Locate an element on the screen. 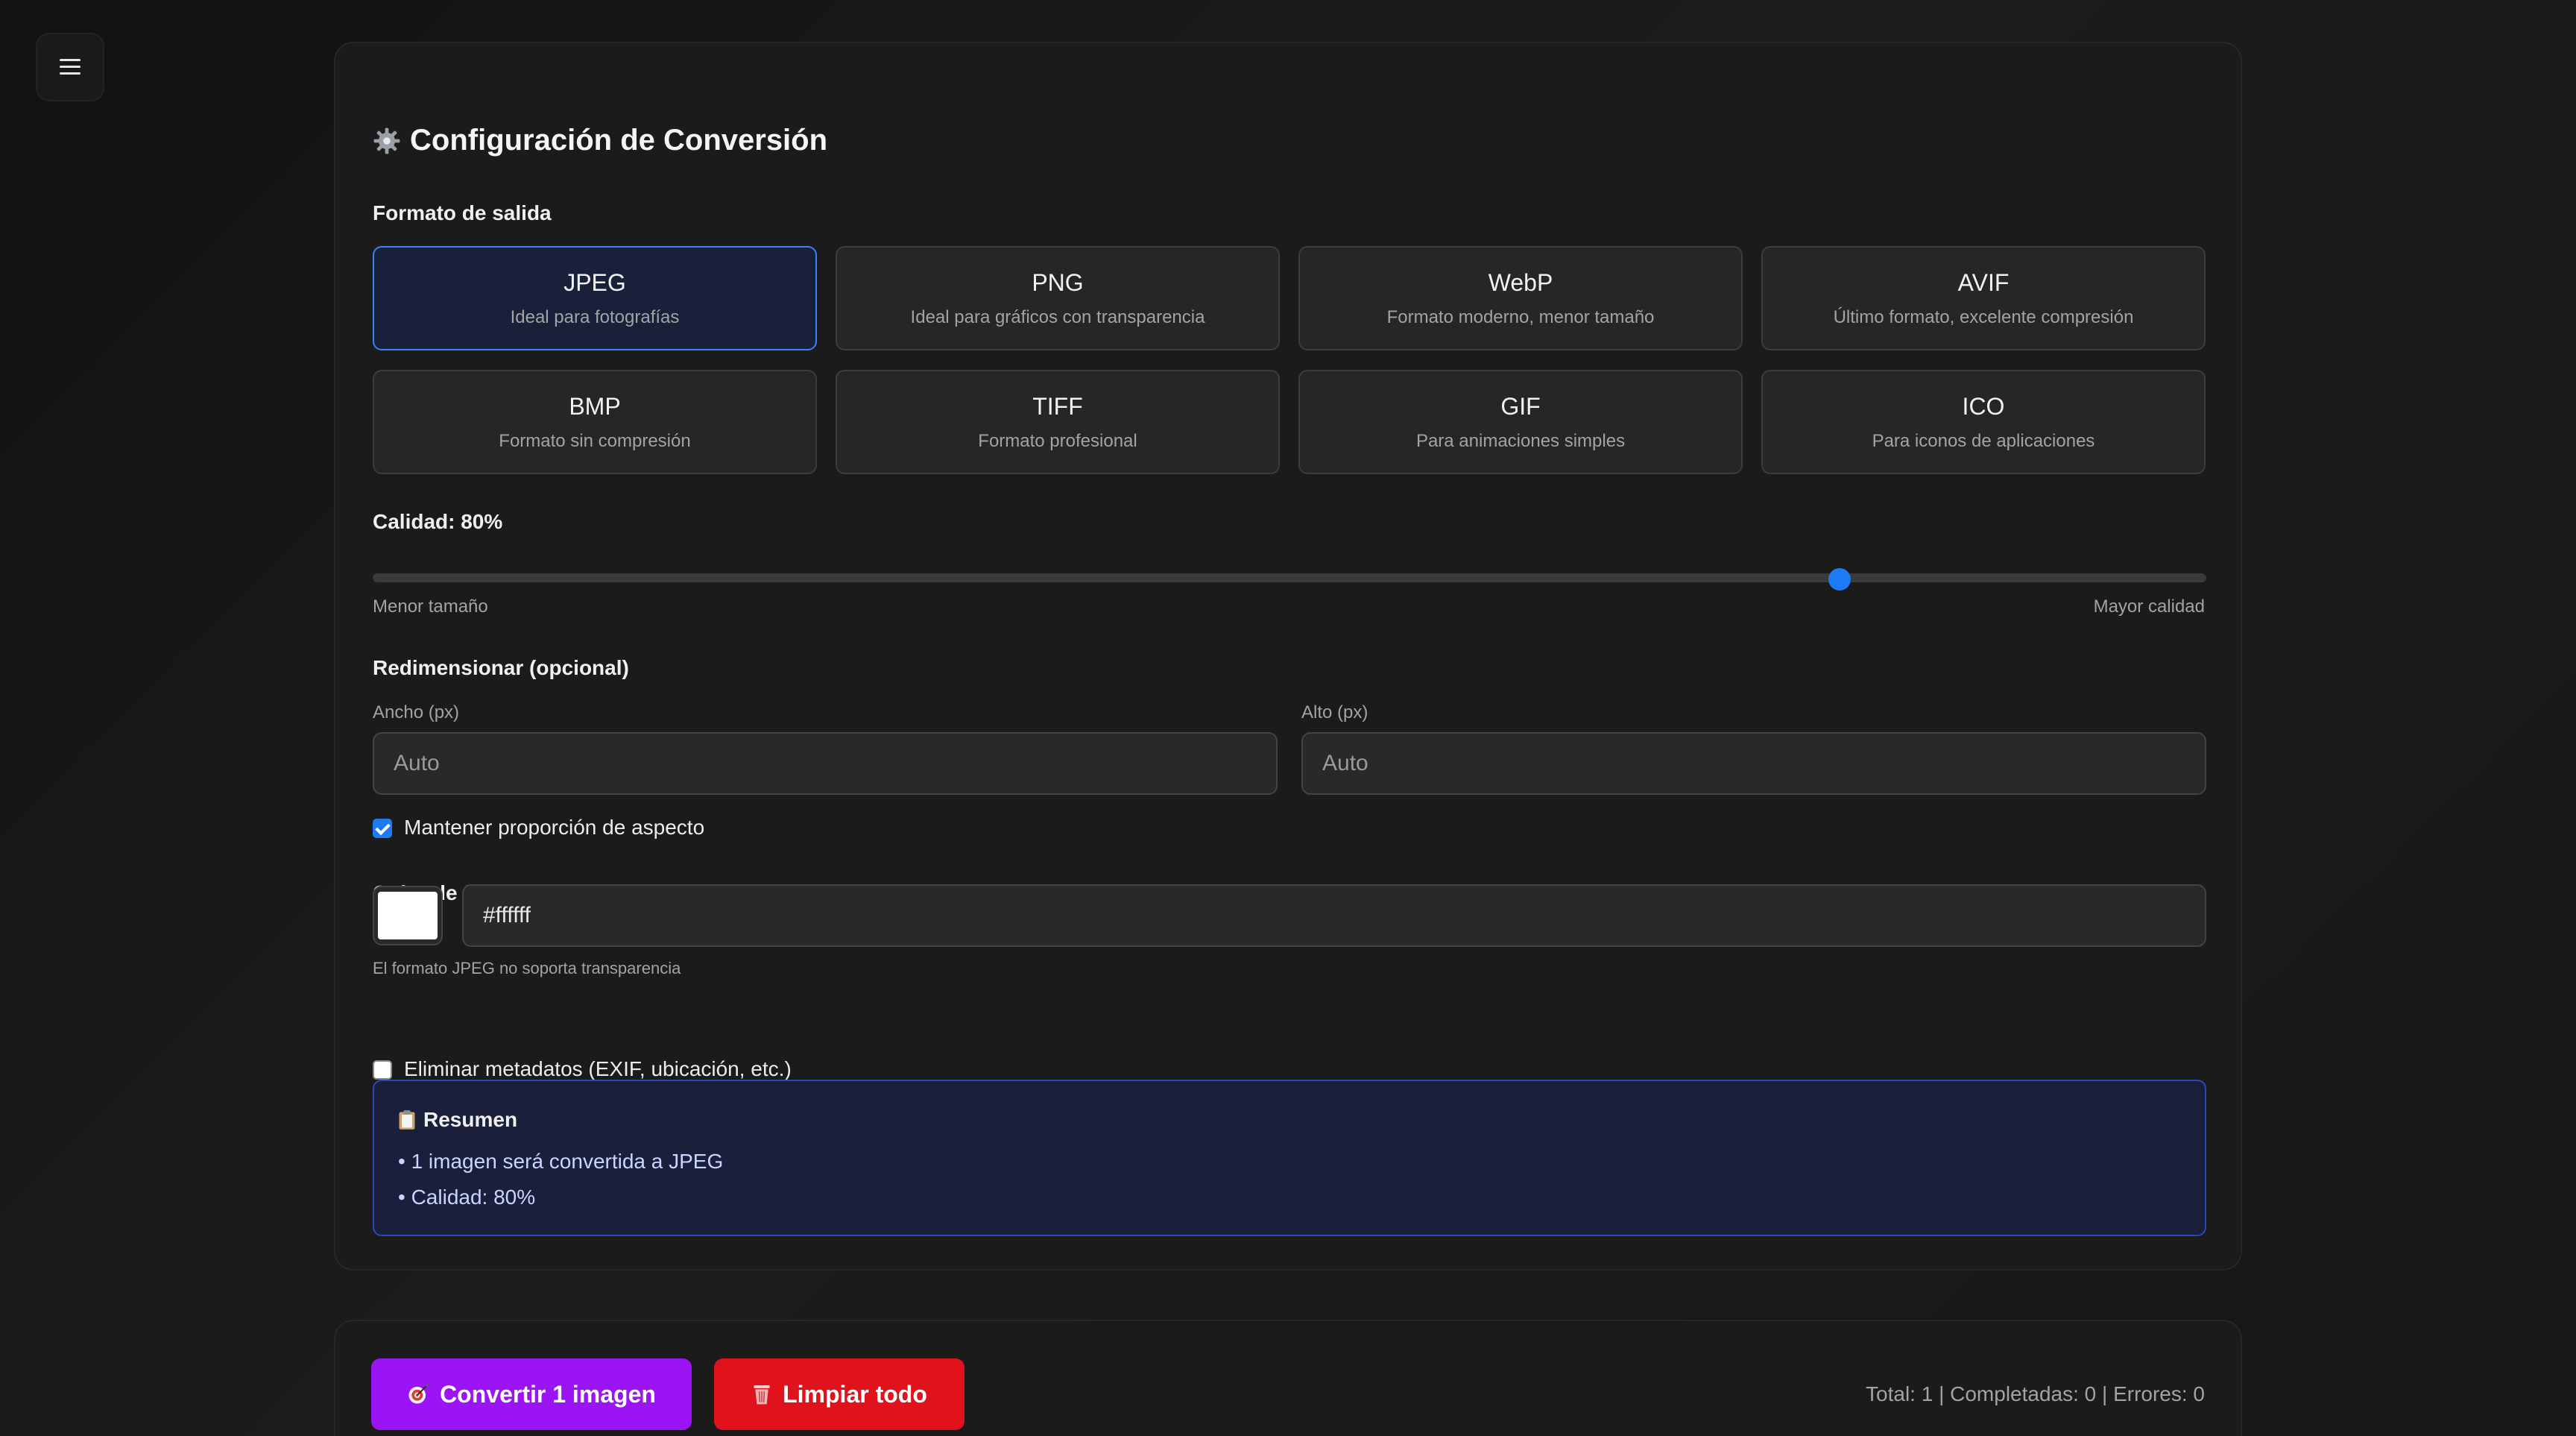  quality-slider is located at coordinates (1289, 579).